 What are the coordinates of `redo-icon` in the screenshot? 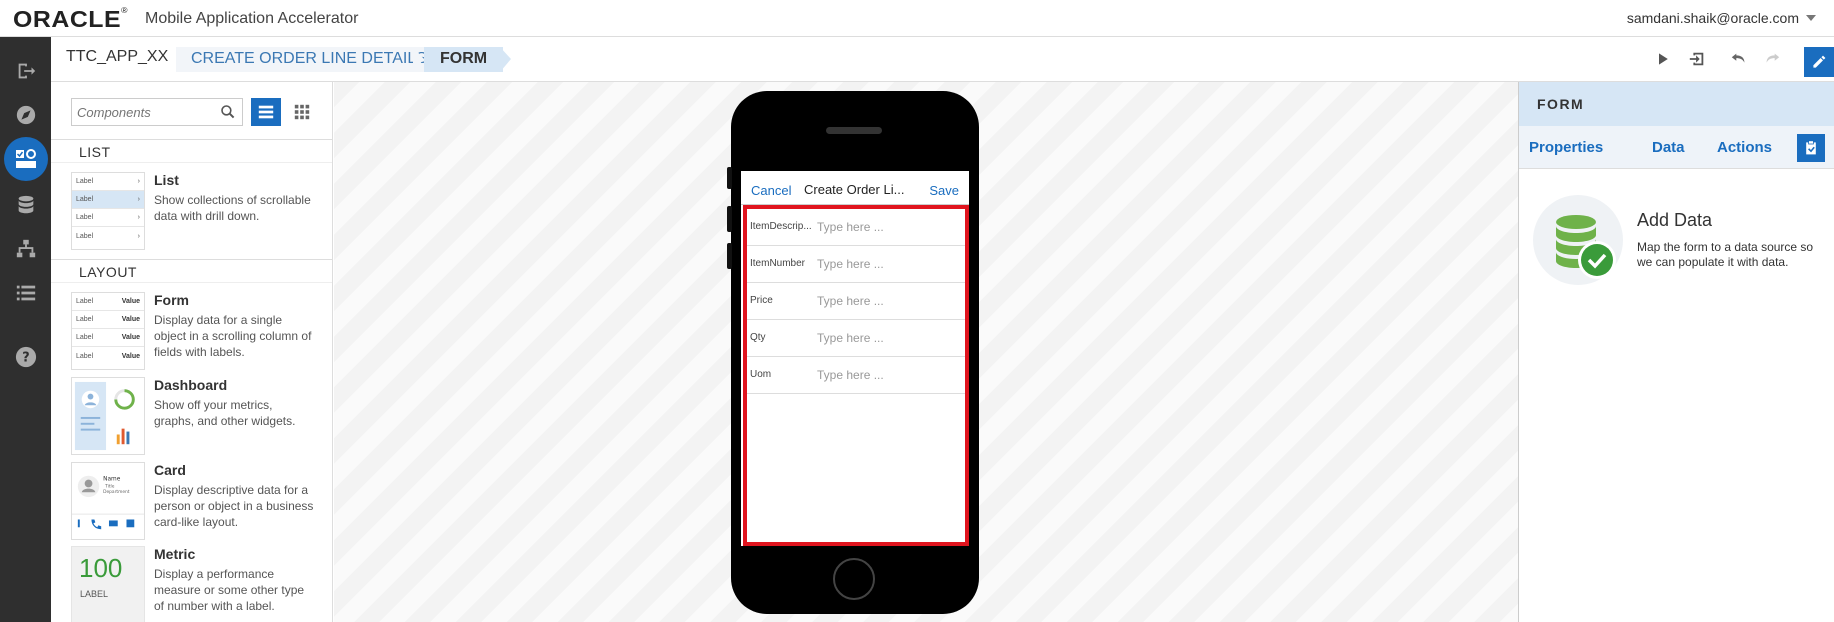 It's located at (1772, 59).